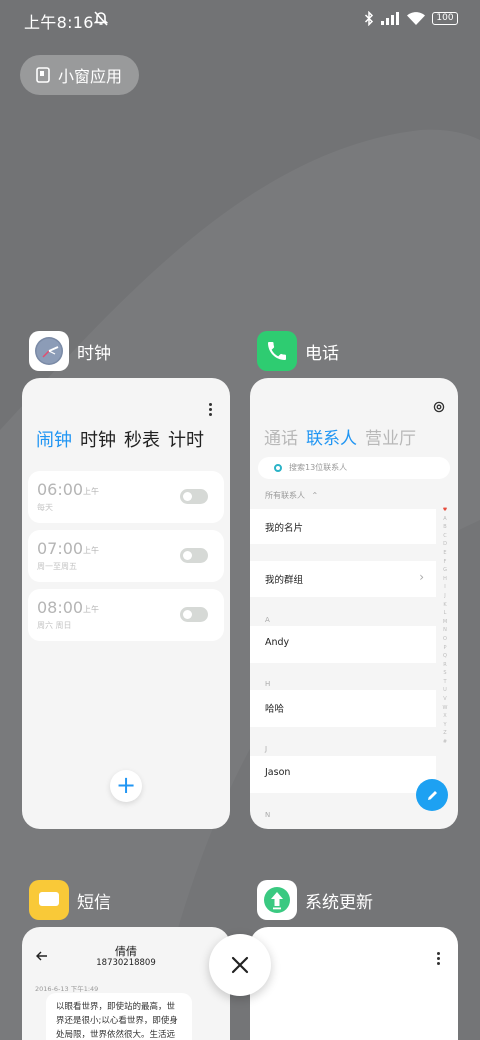  I want to click on contact-name: Andy, so click(277, 642).